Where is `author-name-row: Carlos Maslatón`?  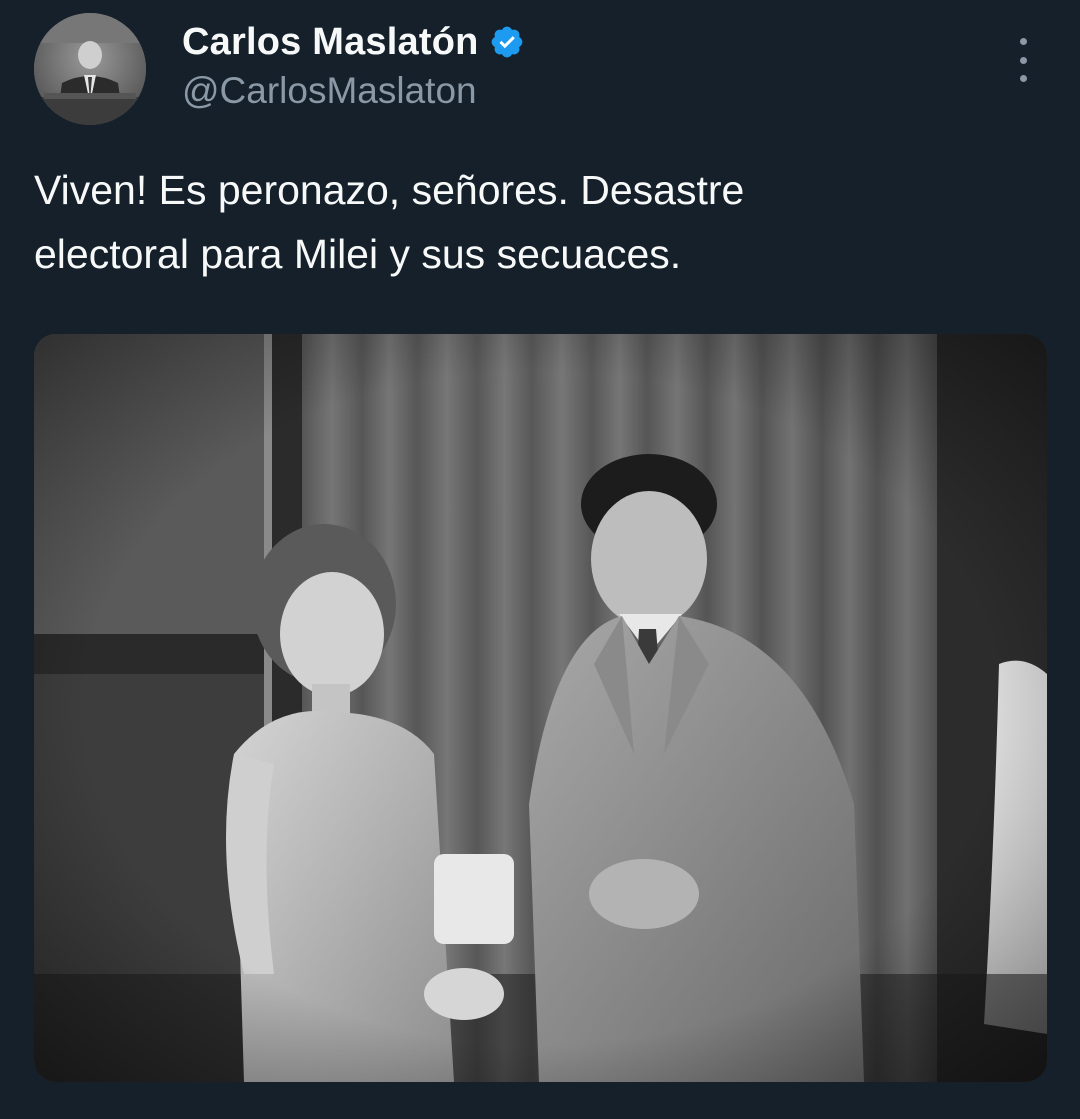 author-name-row: Carlos Maslatón is located at coordinates (353, 42).